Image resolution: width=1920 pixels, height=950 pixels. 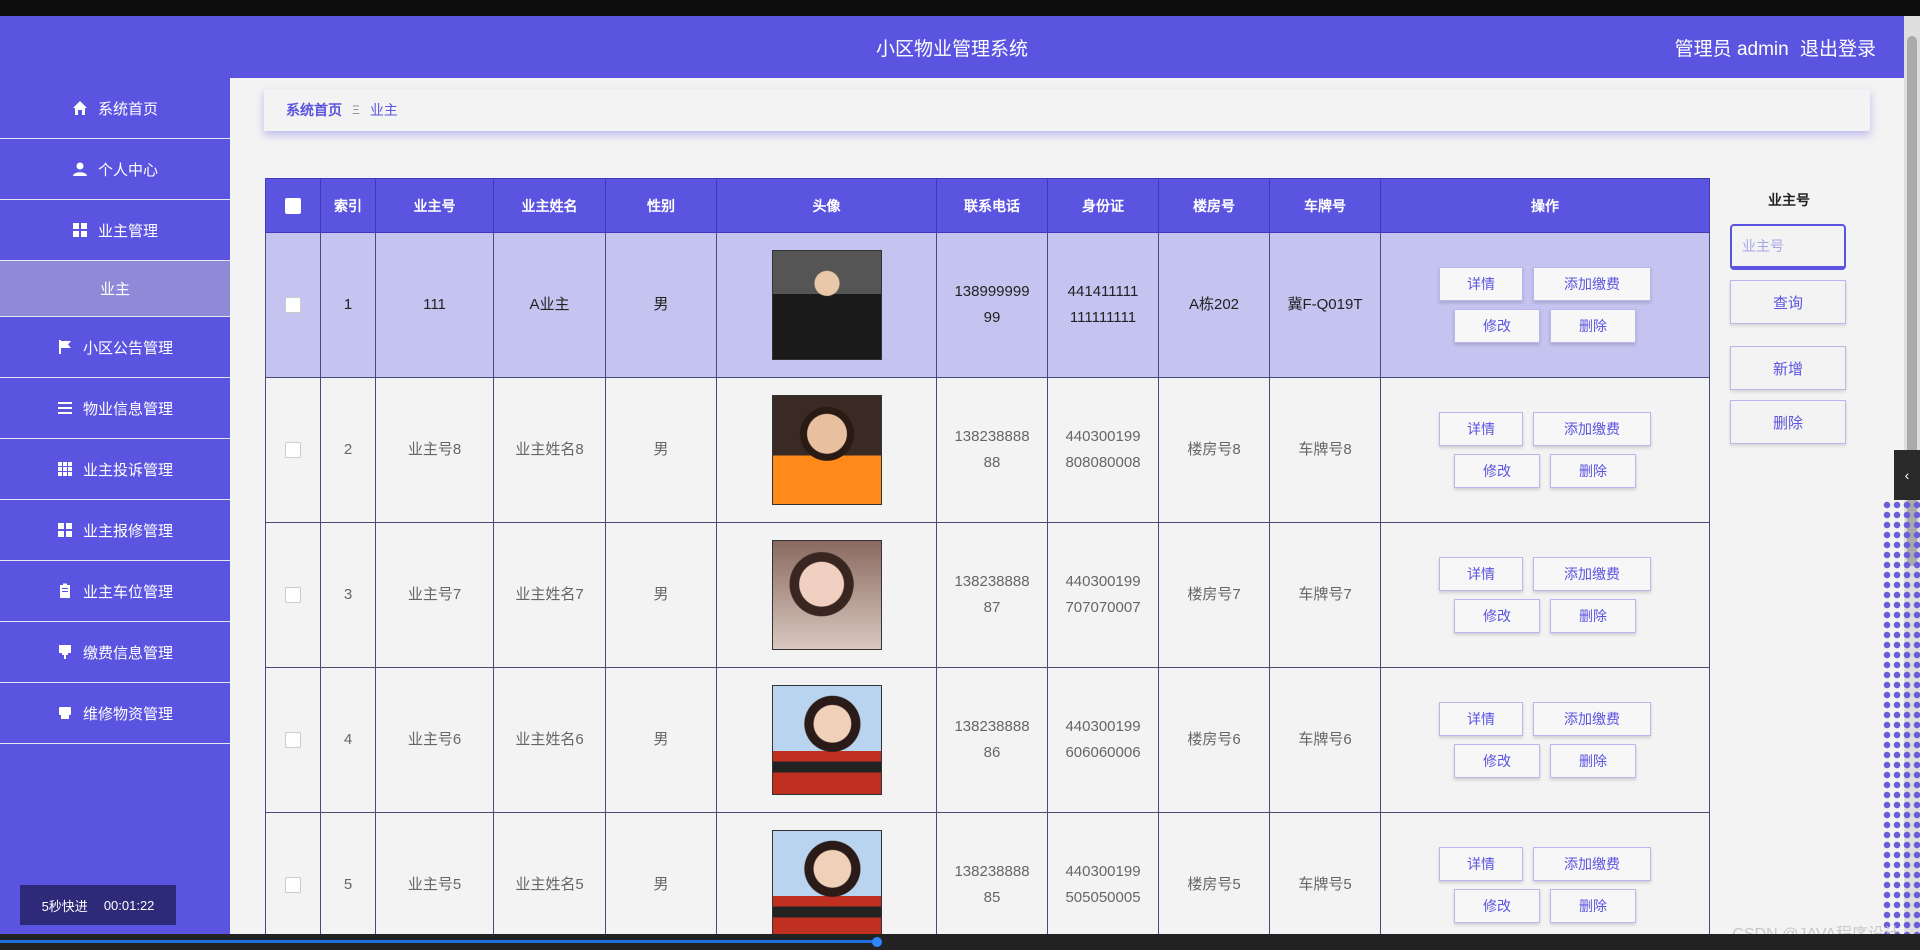 I want to click on plate-cell: 车牌号6, so click(x=1325, y=740).